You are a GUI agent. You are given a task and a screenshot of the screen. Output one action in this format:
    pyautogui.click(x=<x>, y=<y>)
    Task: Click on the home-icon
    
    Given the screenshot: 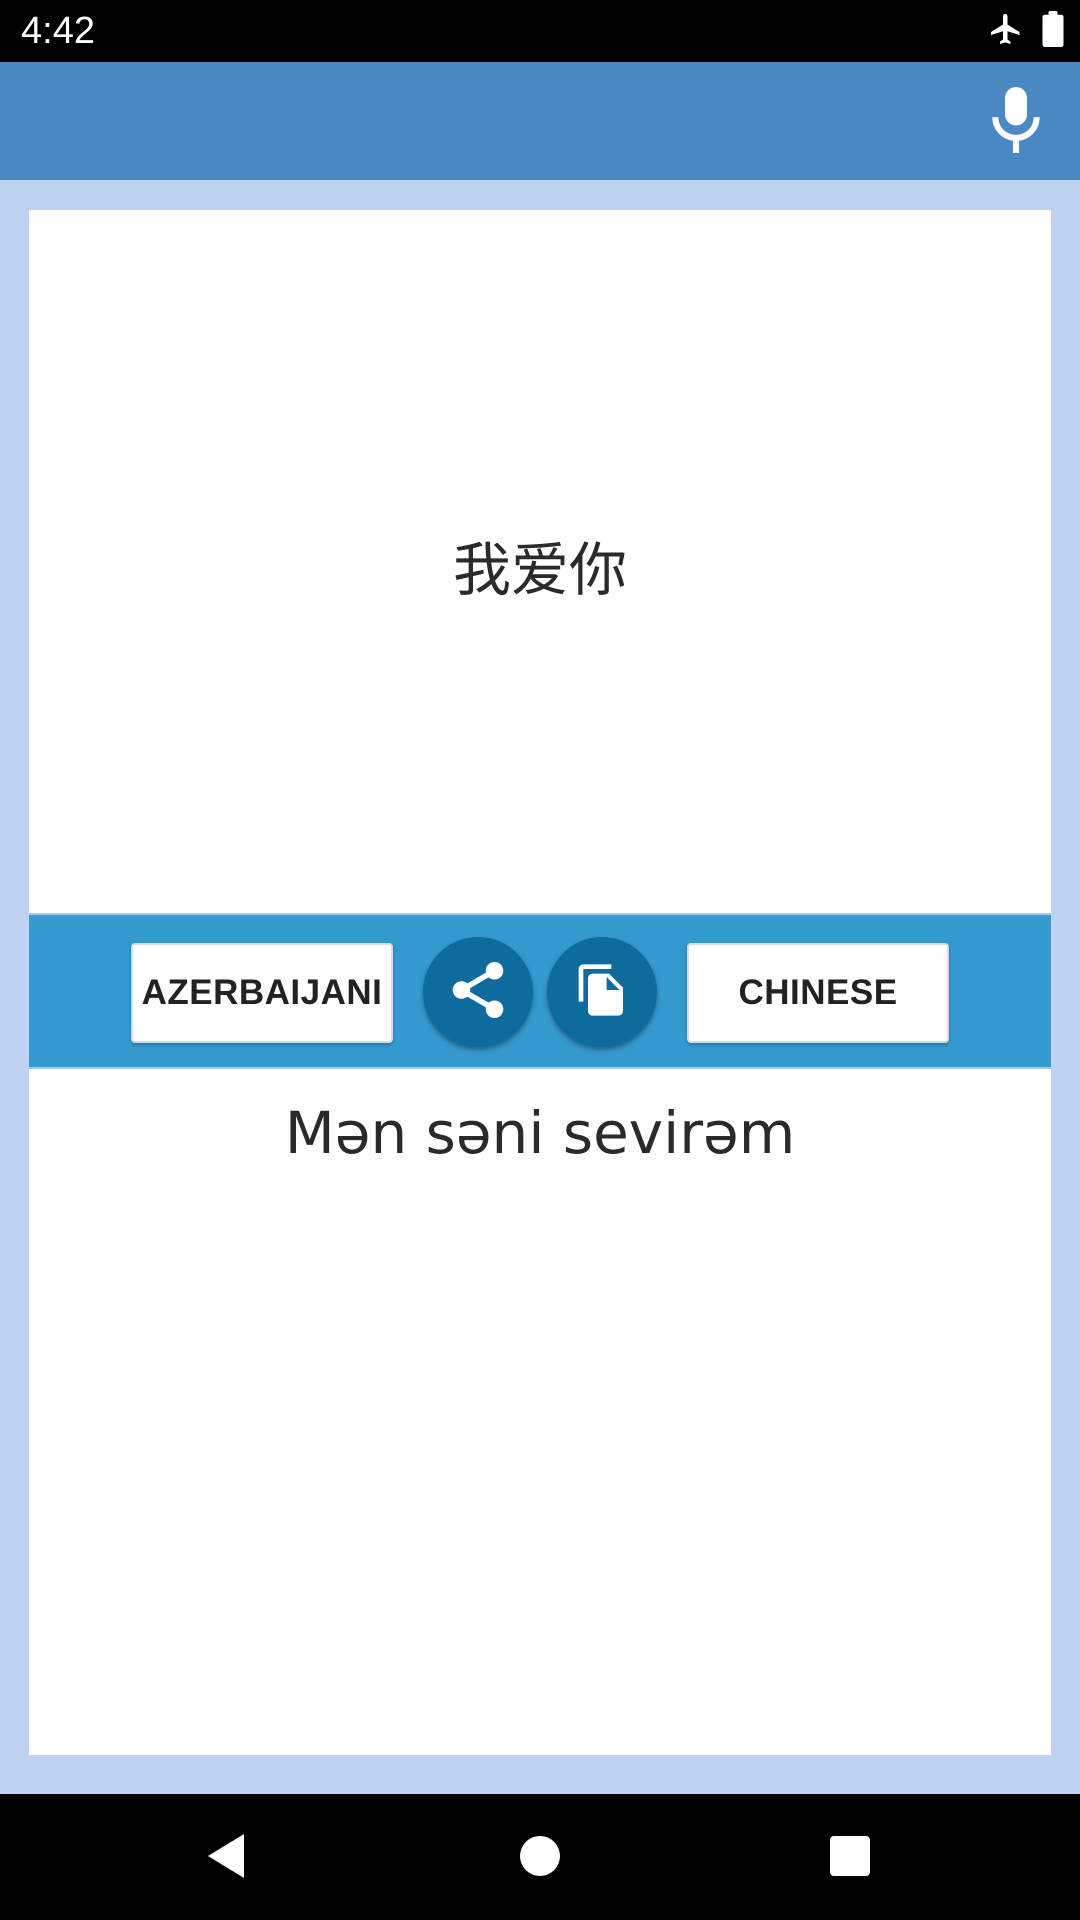 What is the action you would take?
    pyautogui.click(x=540, y=1858)
    